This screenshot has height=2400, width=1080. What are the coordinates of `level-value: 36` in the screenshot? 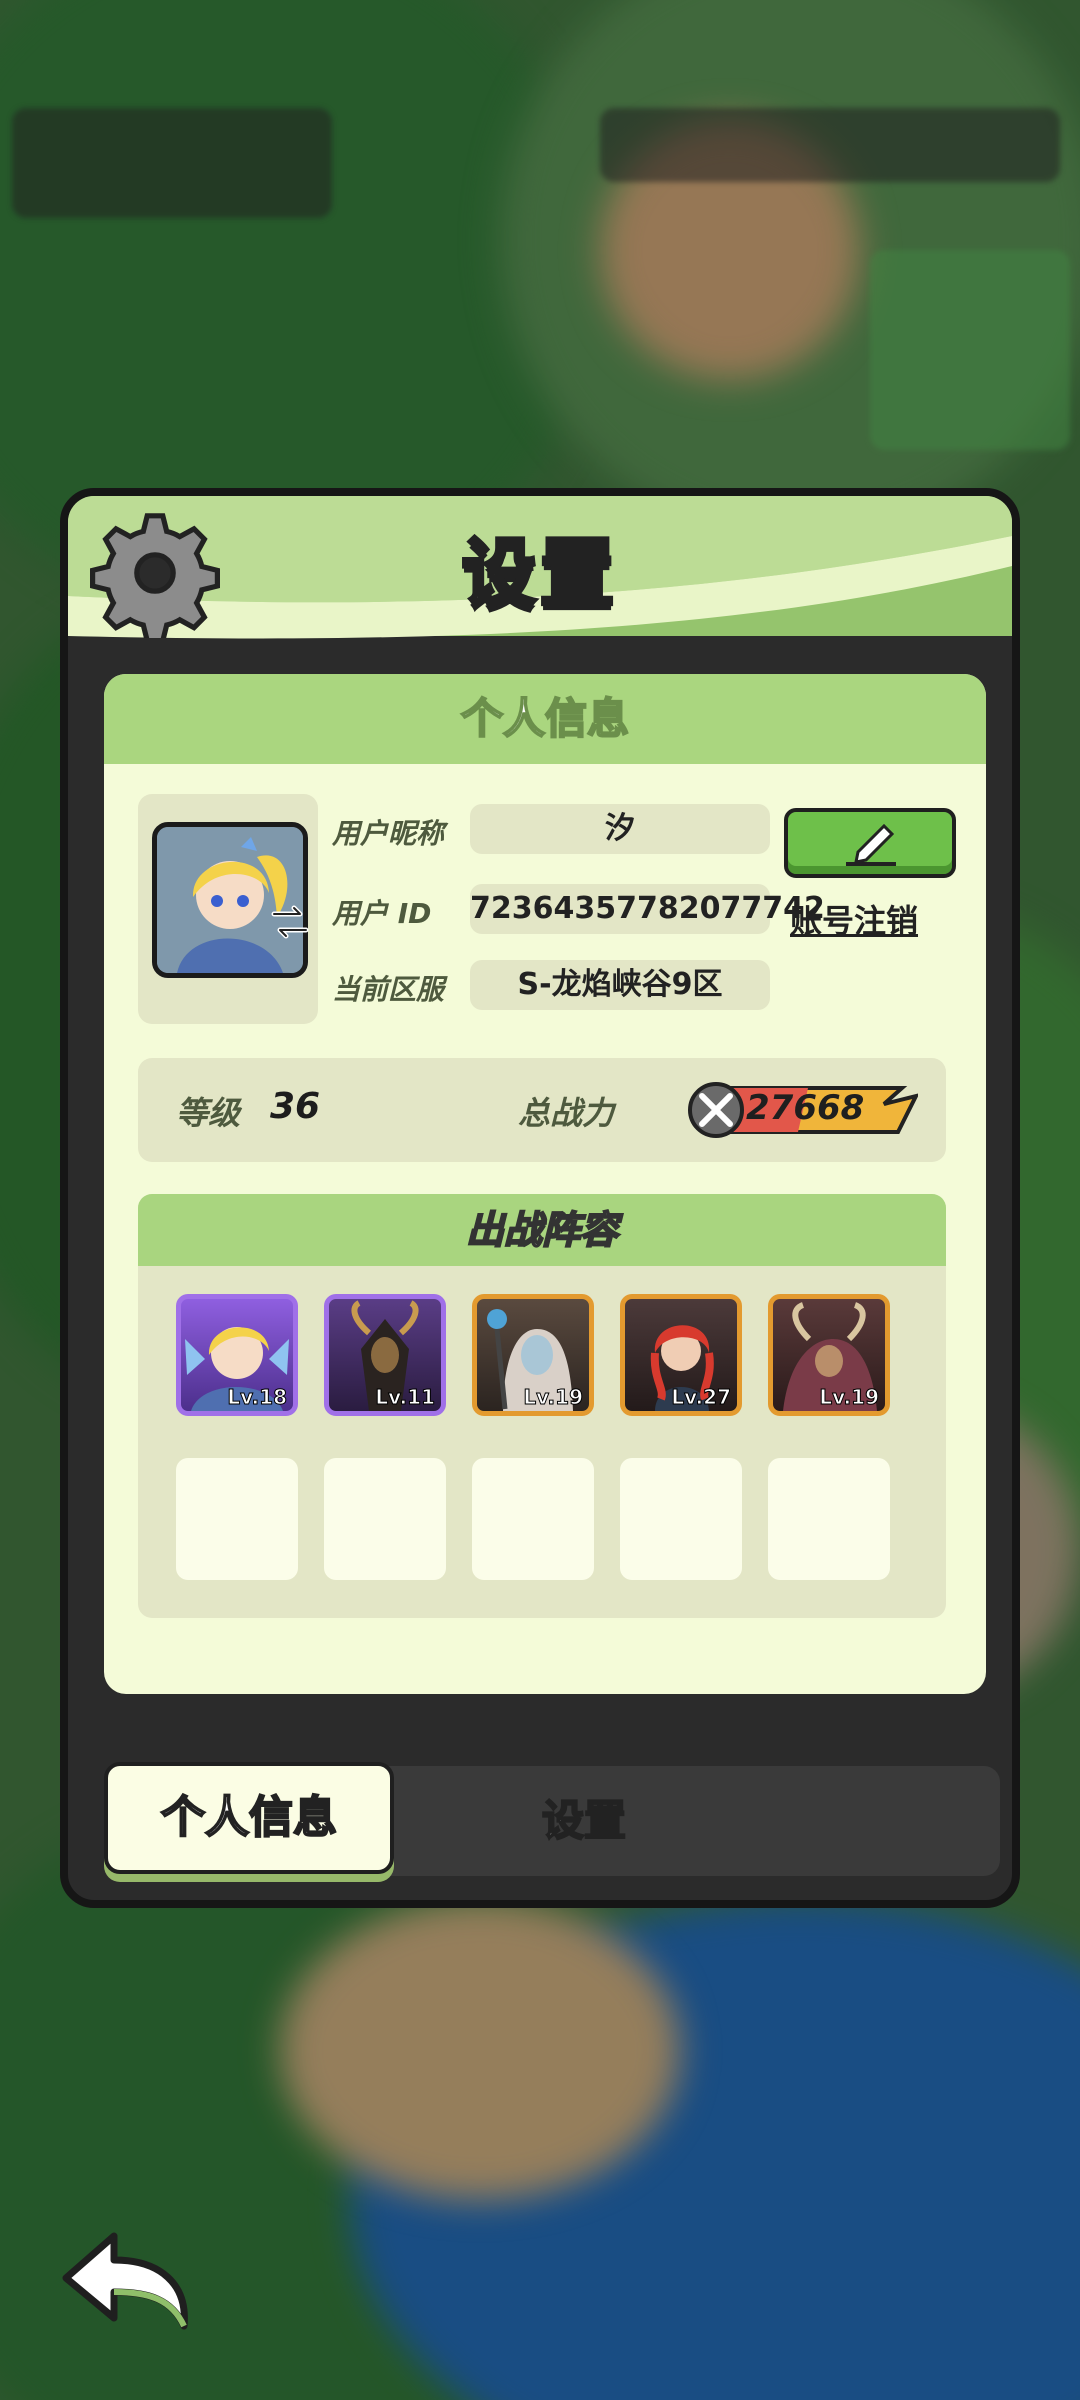 It's located at (295, 1106).